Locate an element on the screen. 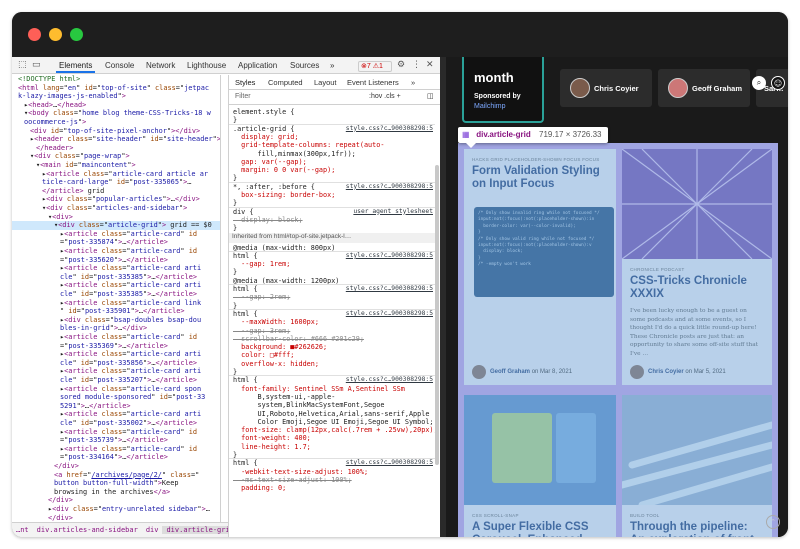 The image size is (800, 549). maximize-window-button is located at coordinates (76, 34).